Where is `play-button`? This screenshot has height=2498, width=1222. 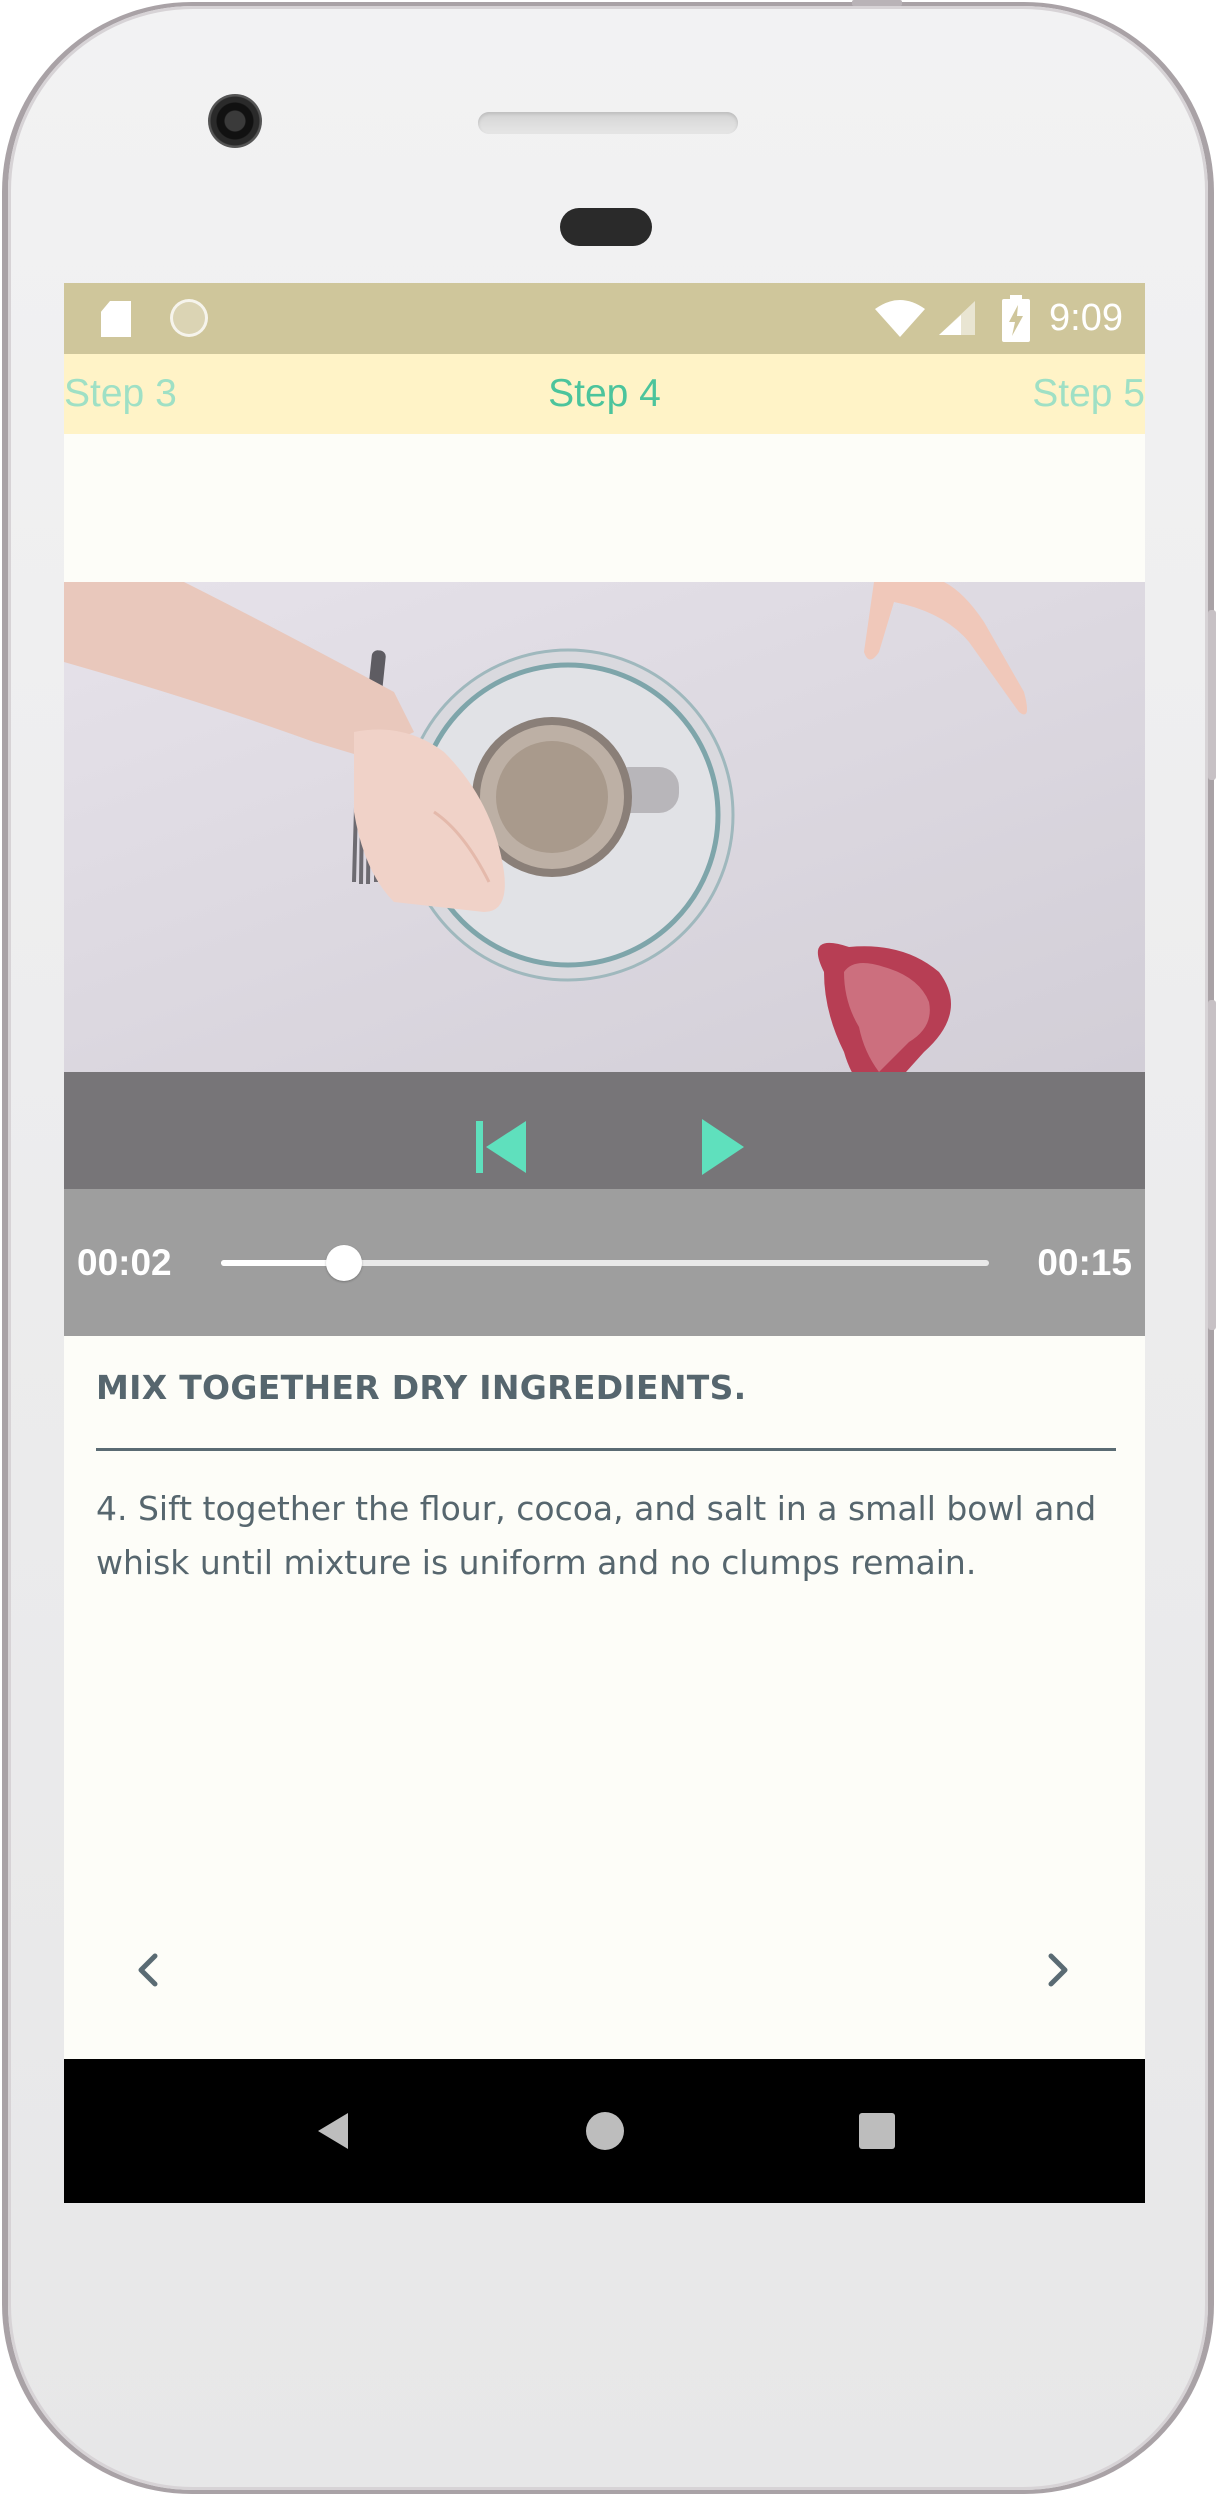
play-button is located at coordinates (724, 1147).